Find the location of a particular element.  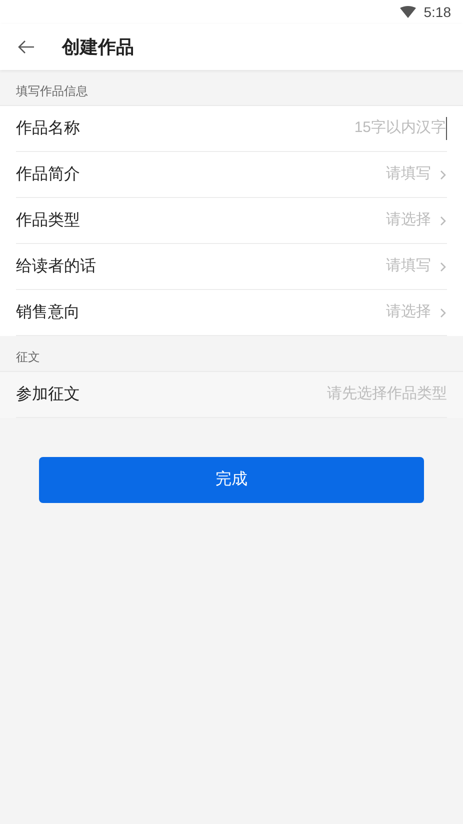

row-label: 作品简介 is located at coordinates (48, 174).